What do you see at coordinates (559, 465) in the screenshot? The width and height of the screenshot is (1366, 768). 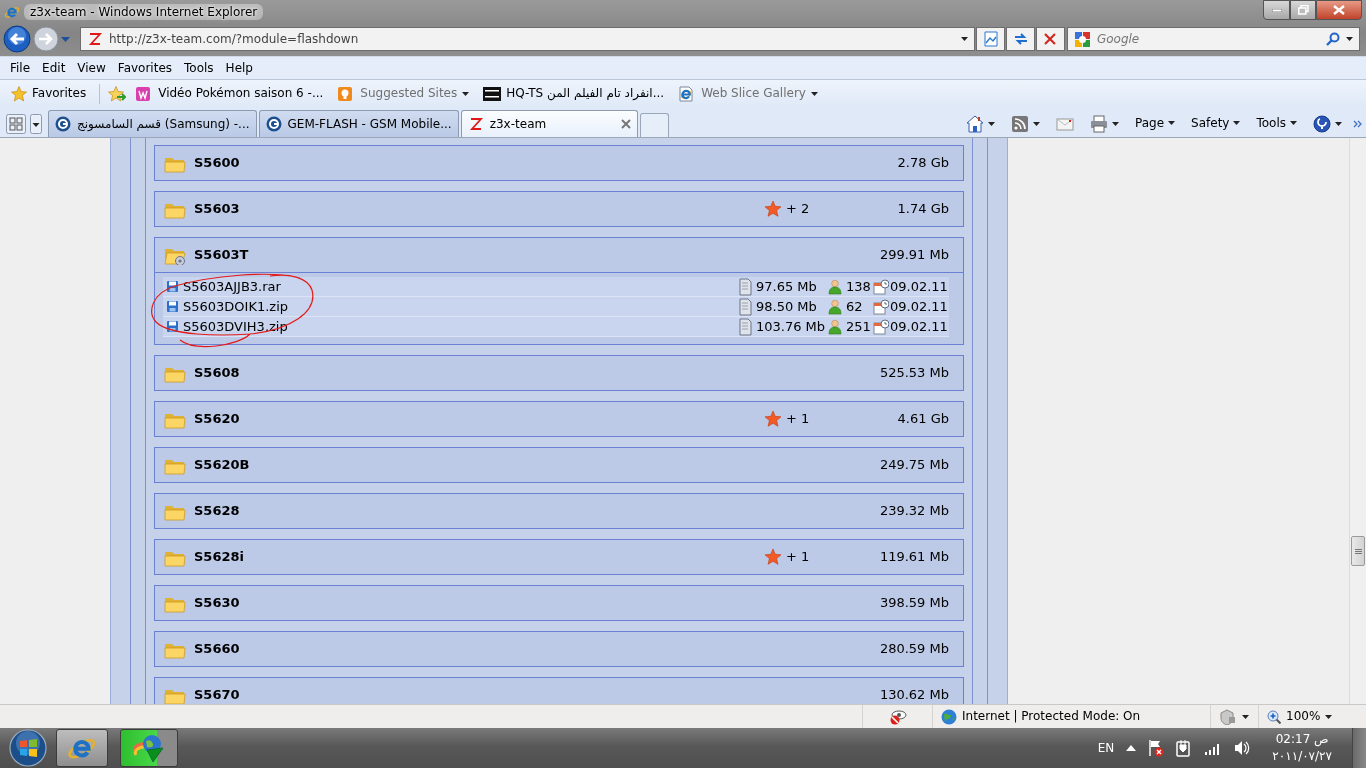 I see `folder-header: S5620B 249.75 Mb` at bounding box center [559, 465].